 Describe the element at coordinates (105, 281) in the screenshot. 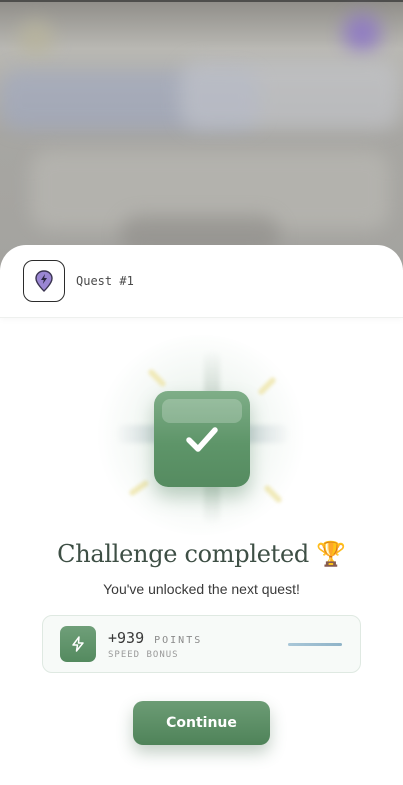

I see `quest-label: Quest #1` at that location.